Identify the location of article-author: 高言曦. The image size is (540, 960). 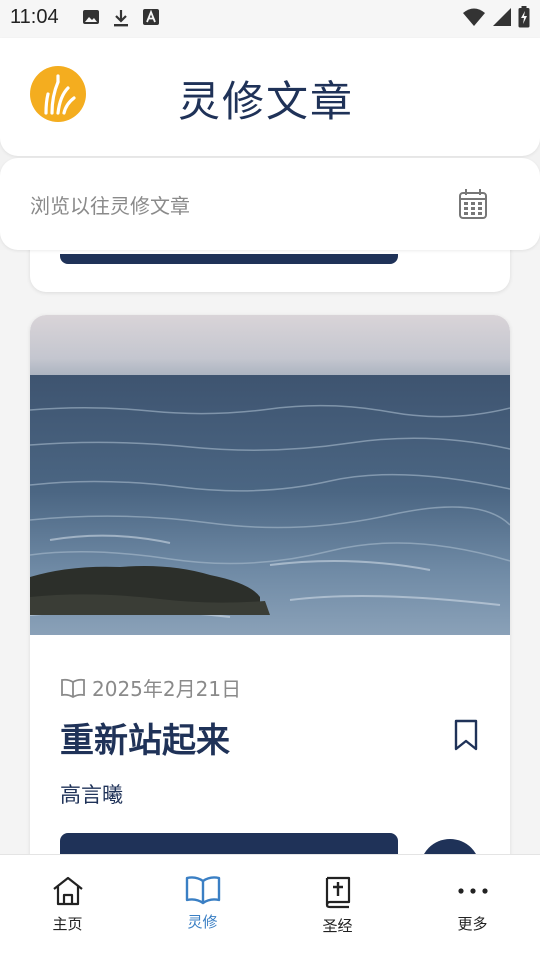
(91, 795).